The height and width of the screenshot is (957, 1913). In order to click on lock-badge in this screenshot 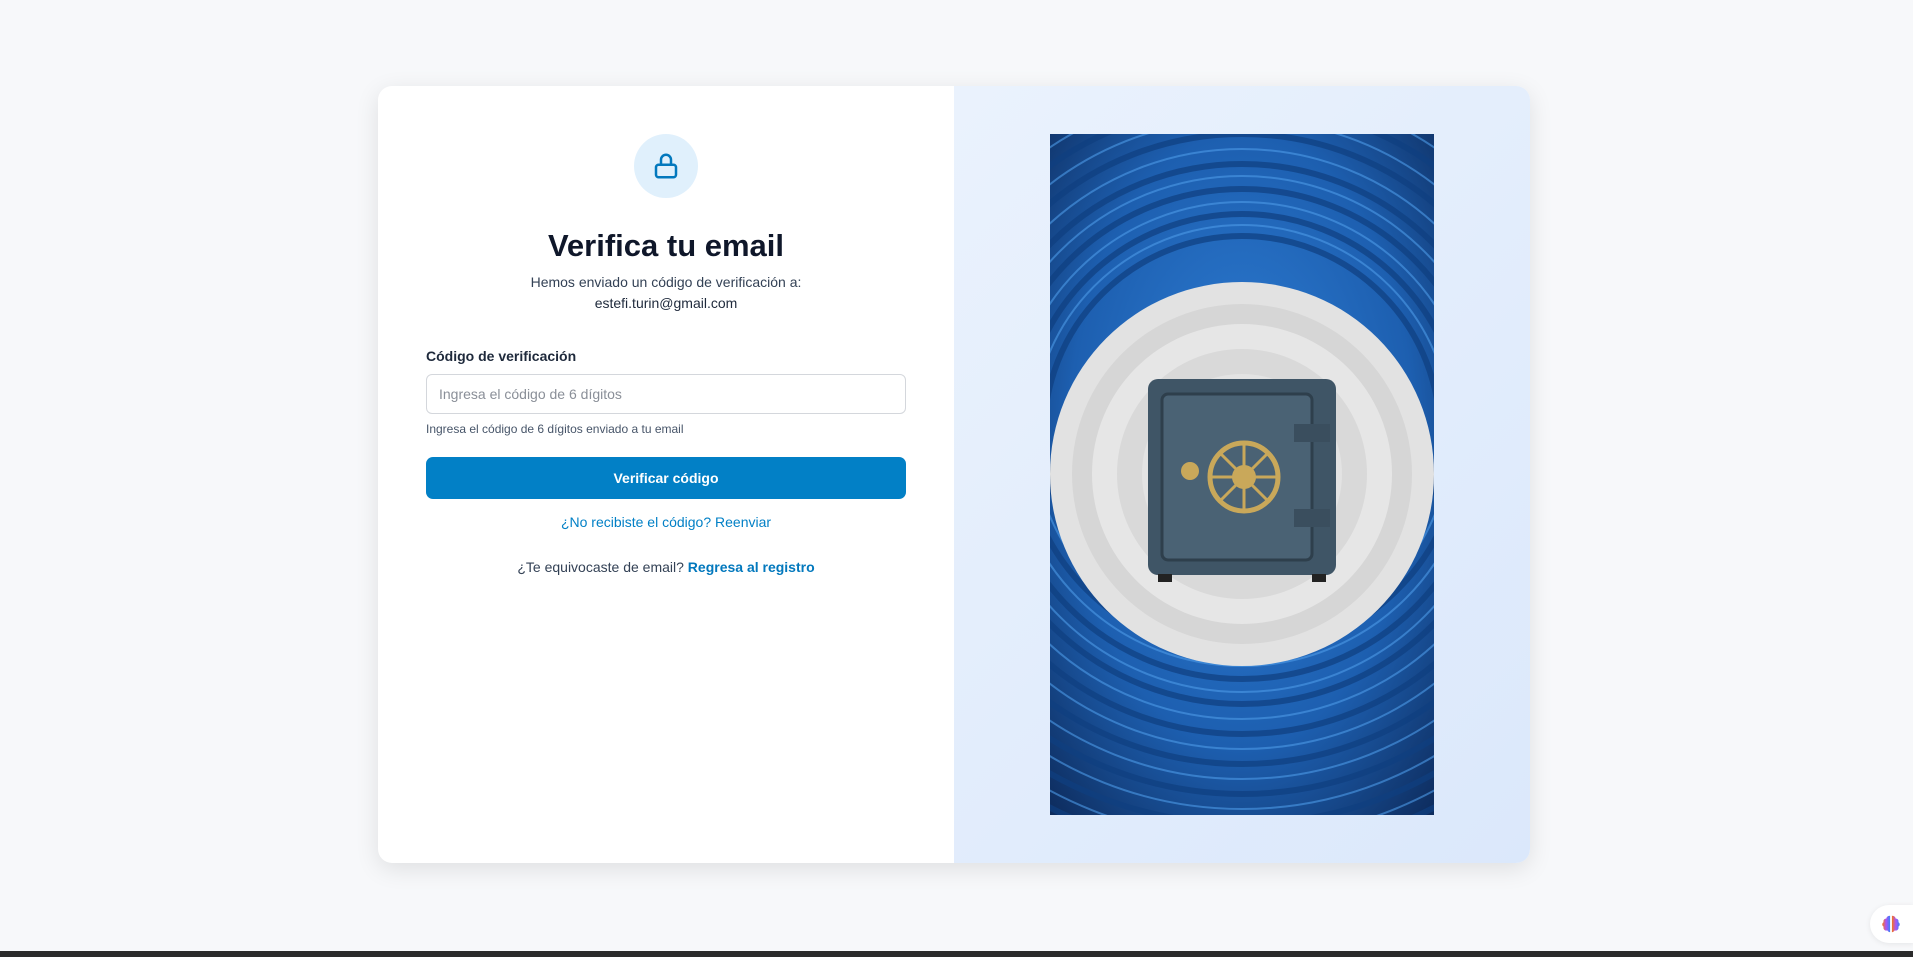, I will do `click(666, 166)`.